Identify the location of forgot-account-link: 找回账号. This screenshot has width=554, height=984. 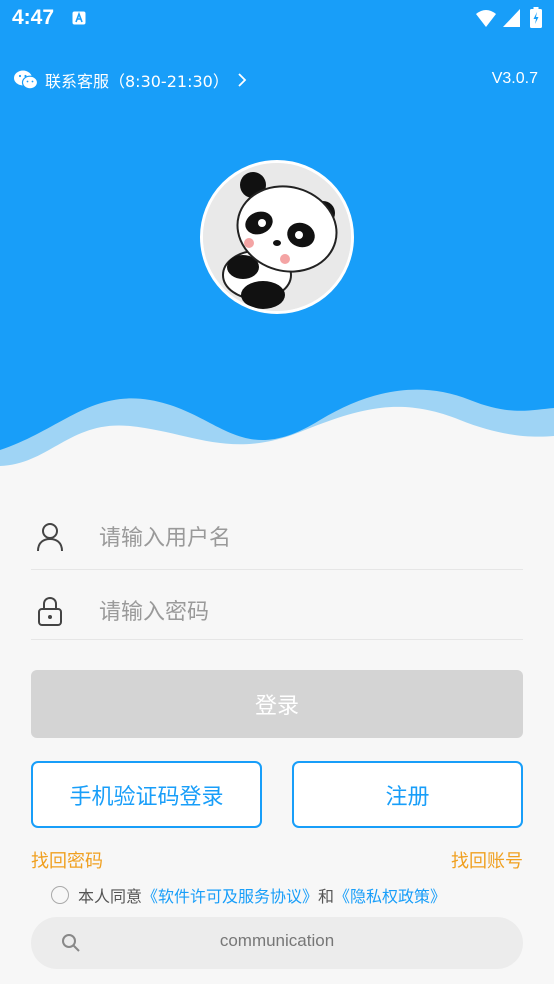
(487, 860).